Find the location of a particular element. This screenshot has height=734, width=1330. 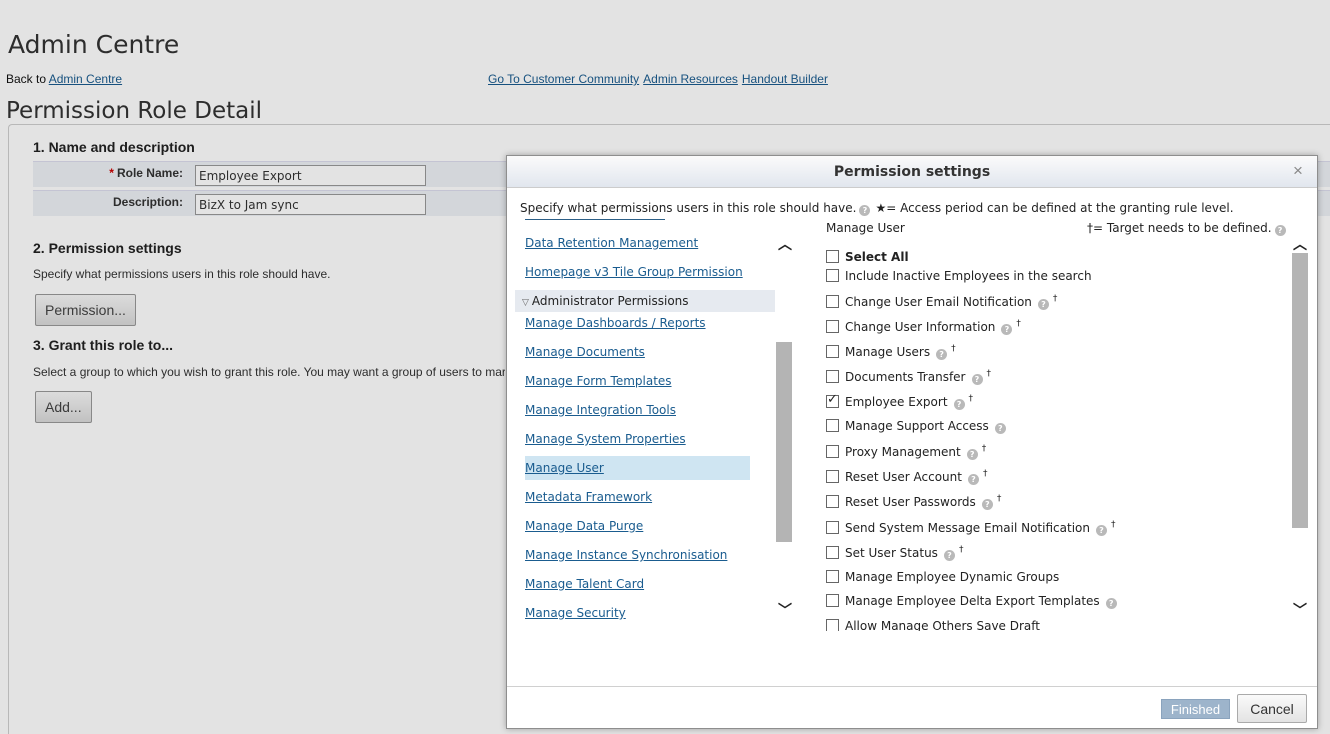

permission-label: Documents Transfer is located at coordinates (905, 377).